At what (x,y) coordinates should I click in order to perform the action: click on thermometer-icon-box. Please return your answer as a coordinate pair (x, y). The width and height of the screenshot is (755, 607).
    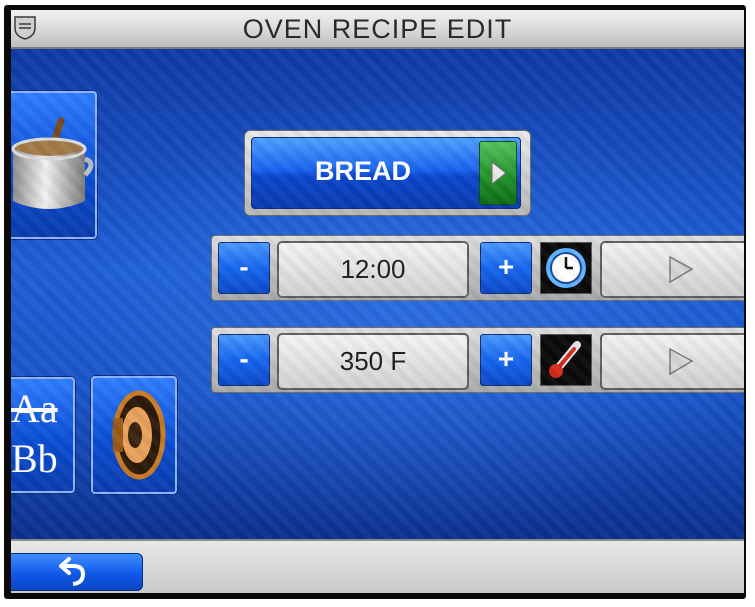
    Looking at the image, I should click on (566, 360).